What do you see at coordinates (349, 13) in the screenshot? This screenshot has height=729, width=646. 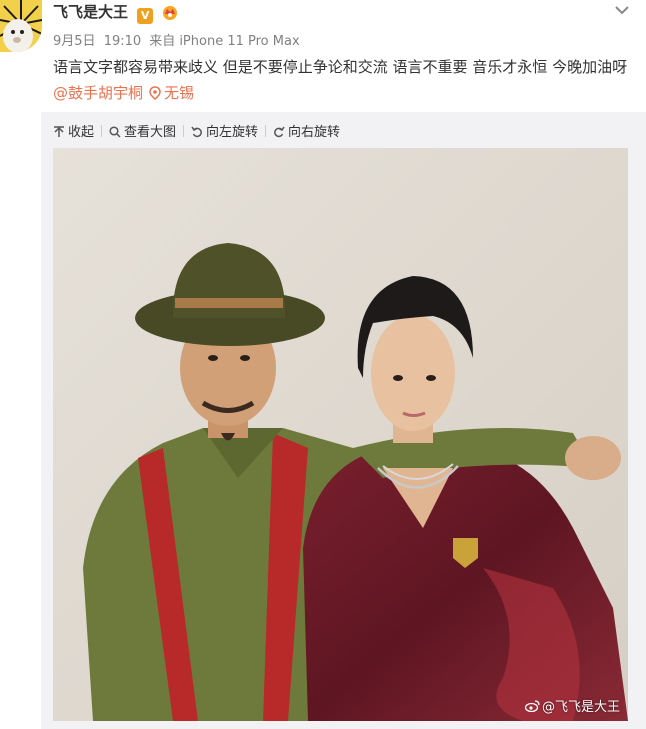 I see `post-header: 飞飞是大王 V` at bounding box center [349, 13].